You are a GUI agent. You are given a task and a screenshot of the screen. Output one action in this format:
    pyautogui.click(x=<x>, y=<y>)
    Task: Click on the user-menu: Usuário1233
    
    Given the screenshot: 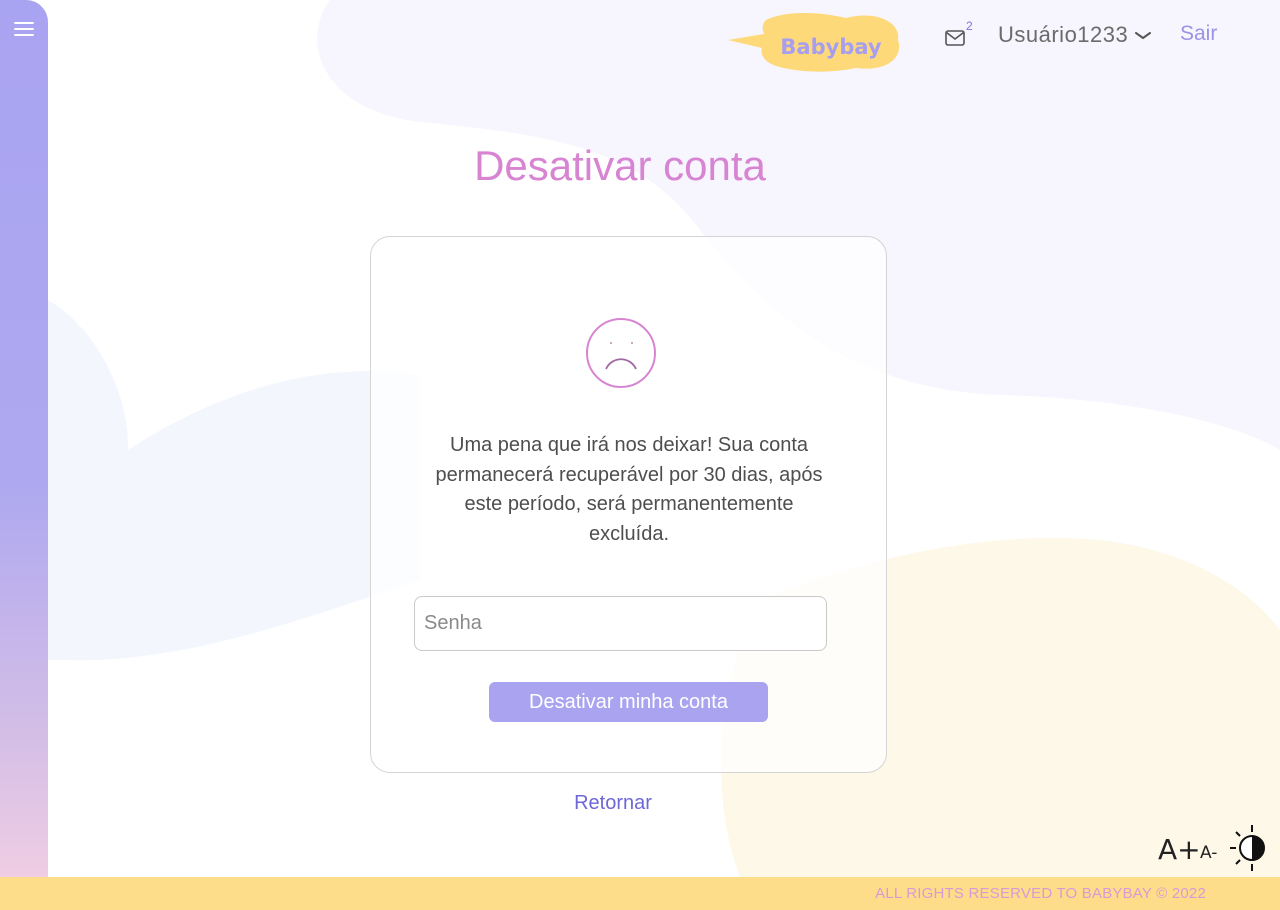 What is the action you would take?
    pyautogui.click(x=1063, y=35)
    